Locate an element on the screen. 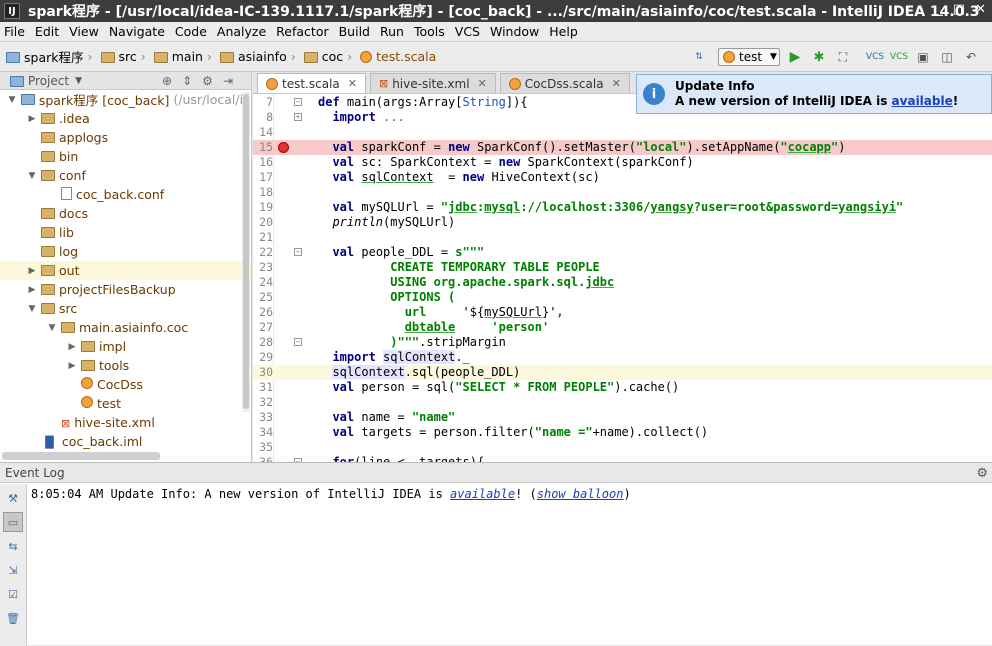 The height and width of the screenshot is (646, 992). code-line: 20 println(mySQLUrl) is located at coordinates (622, 222).